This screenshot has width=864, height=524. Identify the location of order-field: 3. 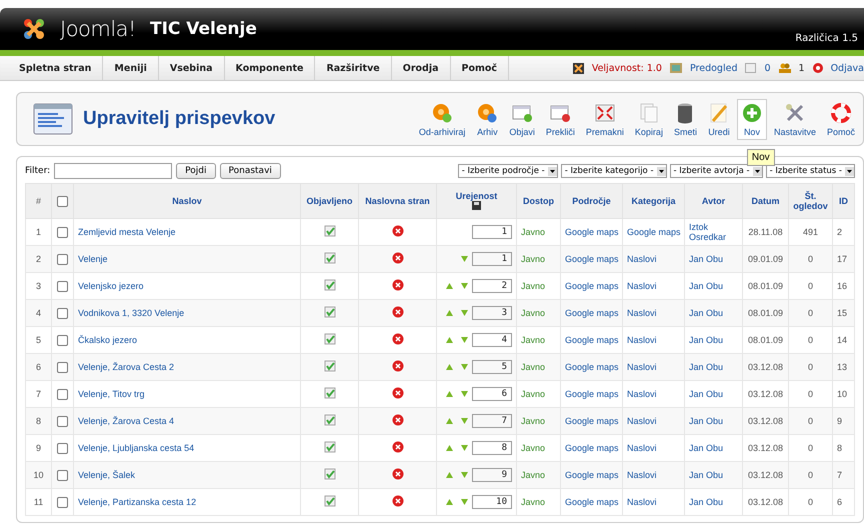
(492, 313).